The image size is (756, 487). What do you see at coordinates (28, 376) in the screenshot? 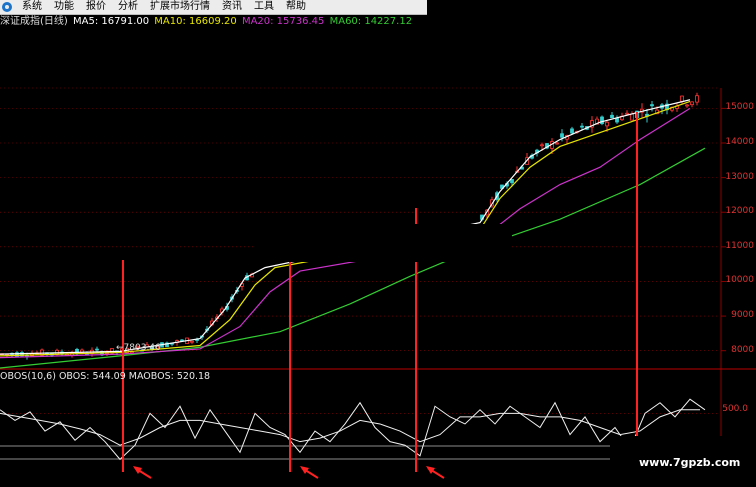
I see `obos-label: OBOS(10,6)` at bounding box center [28, 376].